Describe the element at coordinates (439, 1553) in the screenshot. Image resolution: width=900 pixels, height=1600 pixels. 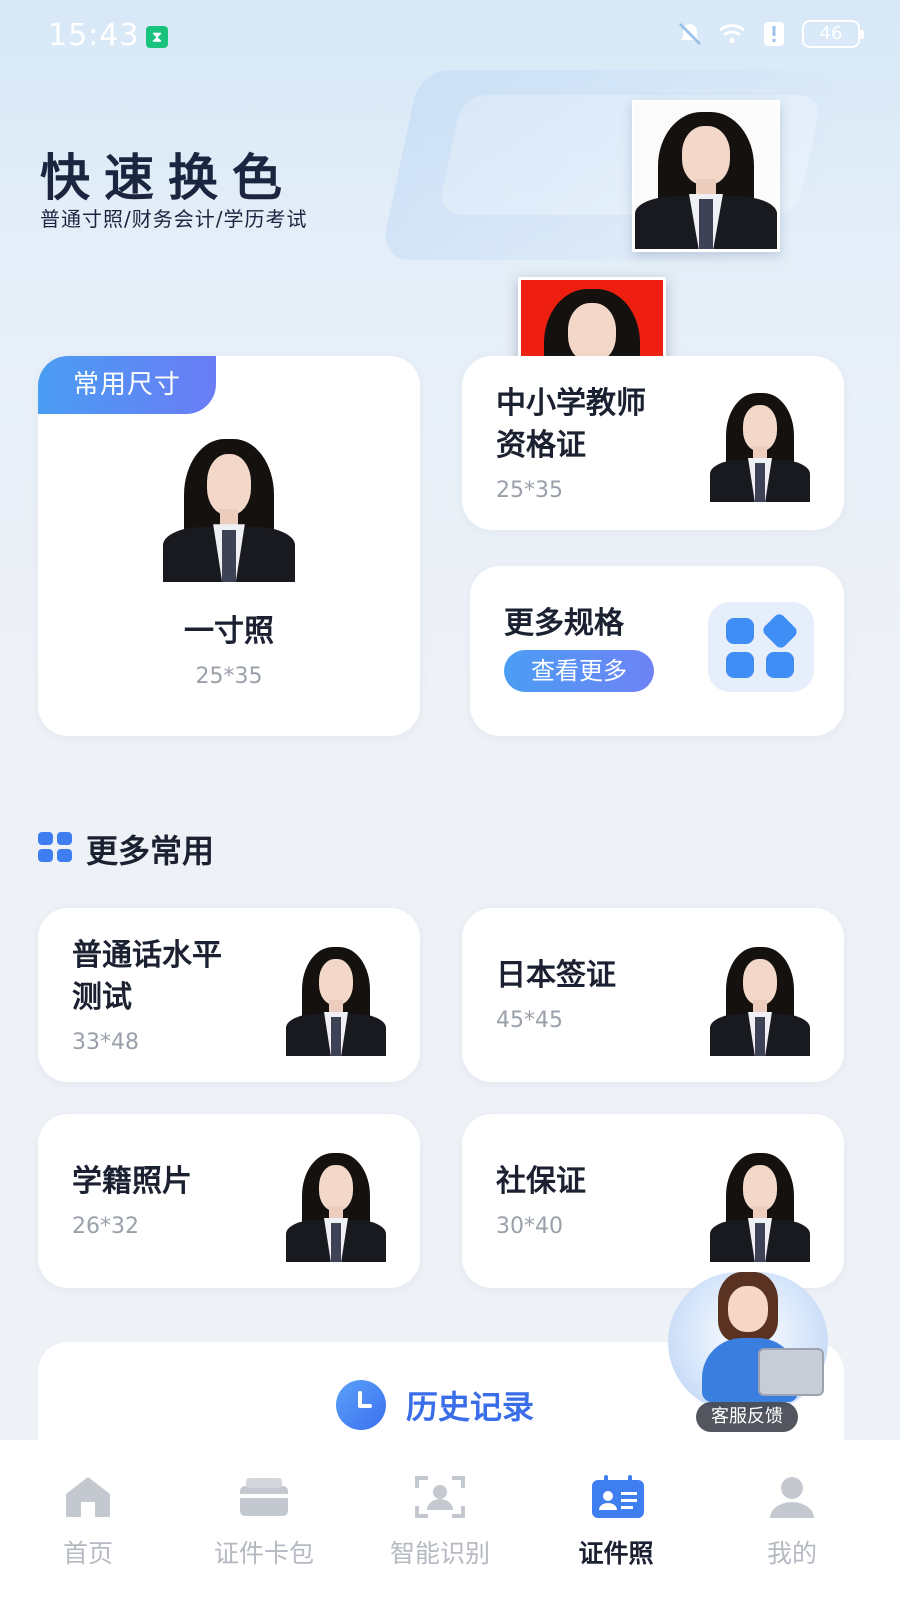
I see `tab-smart-recognition-label: 智能识别` at that location.